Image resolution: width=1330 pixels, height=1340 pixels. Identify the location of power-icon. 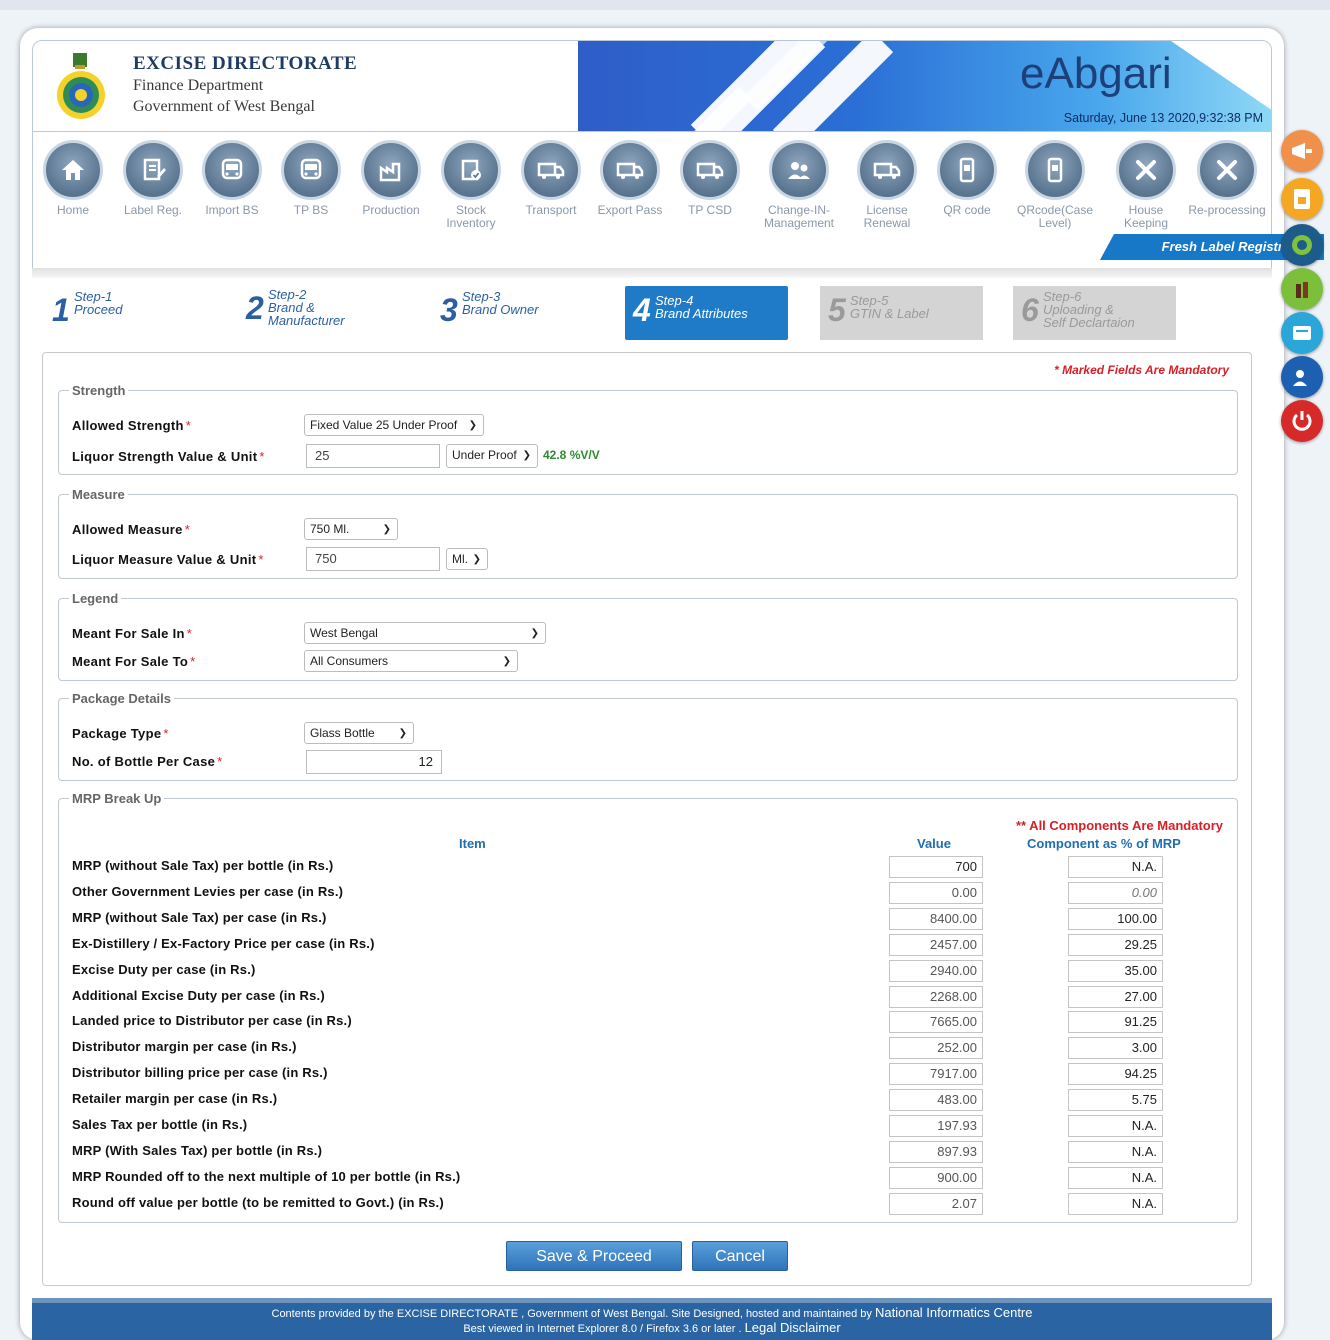
(1302, 421).